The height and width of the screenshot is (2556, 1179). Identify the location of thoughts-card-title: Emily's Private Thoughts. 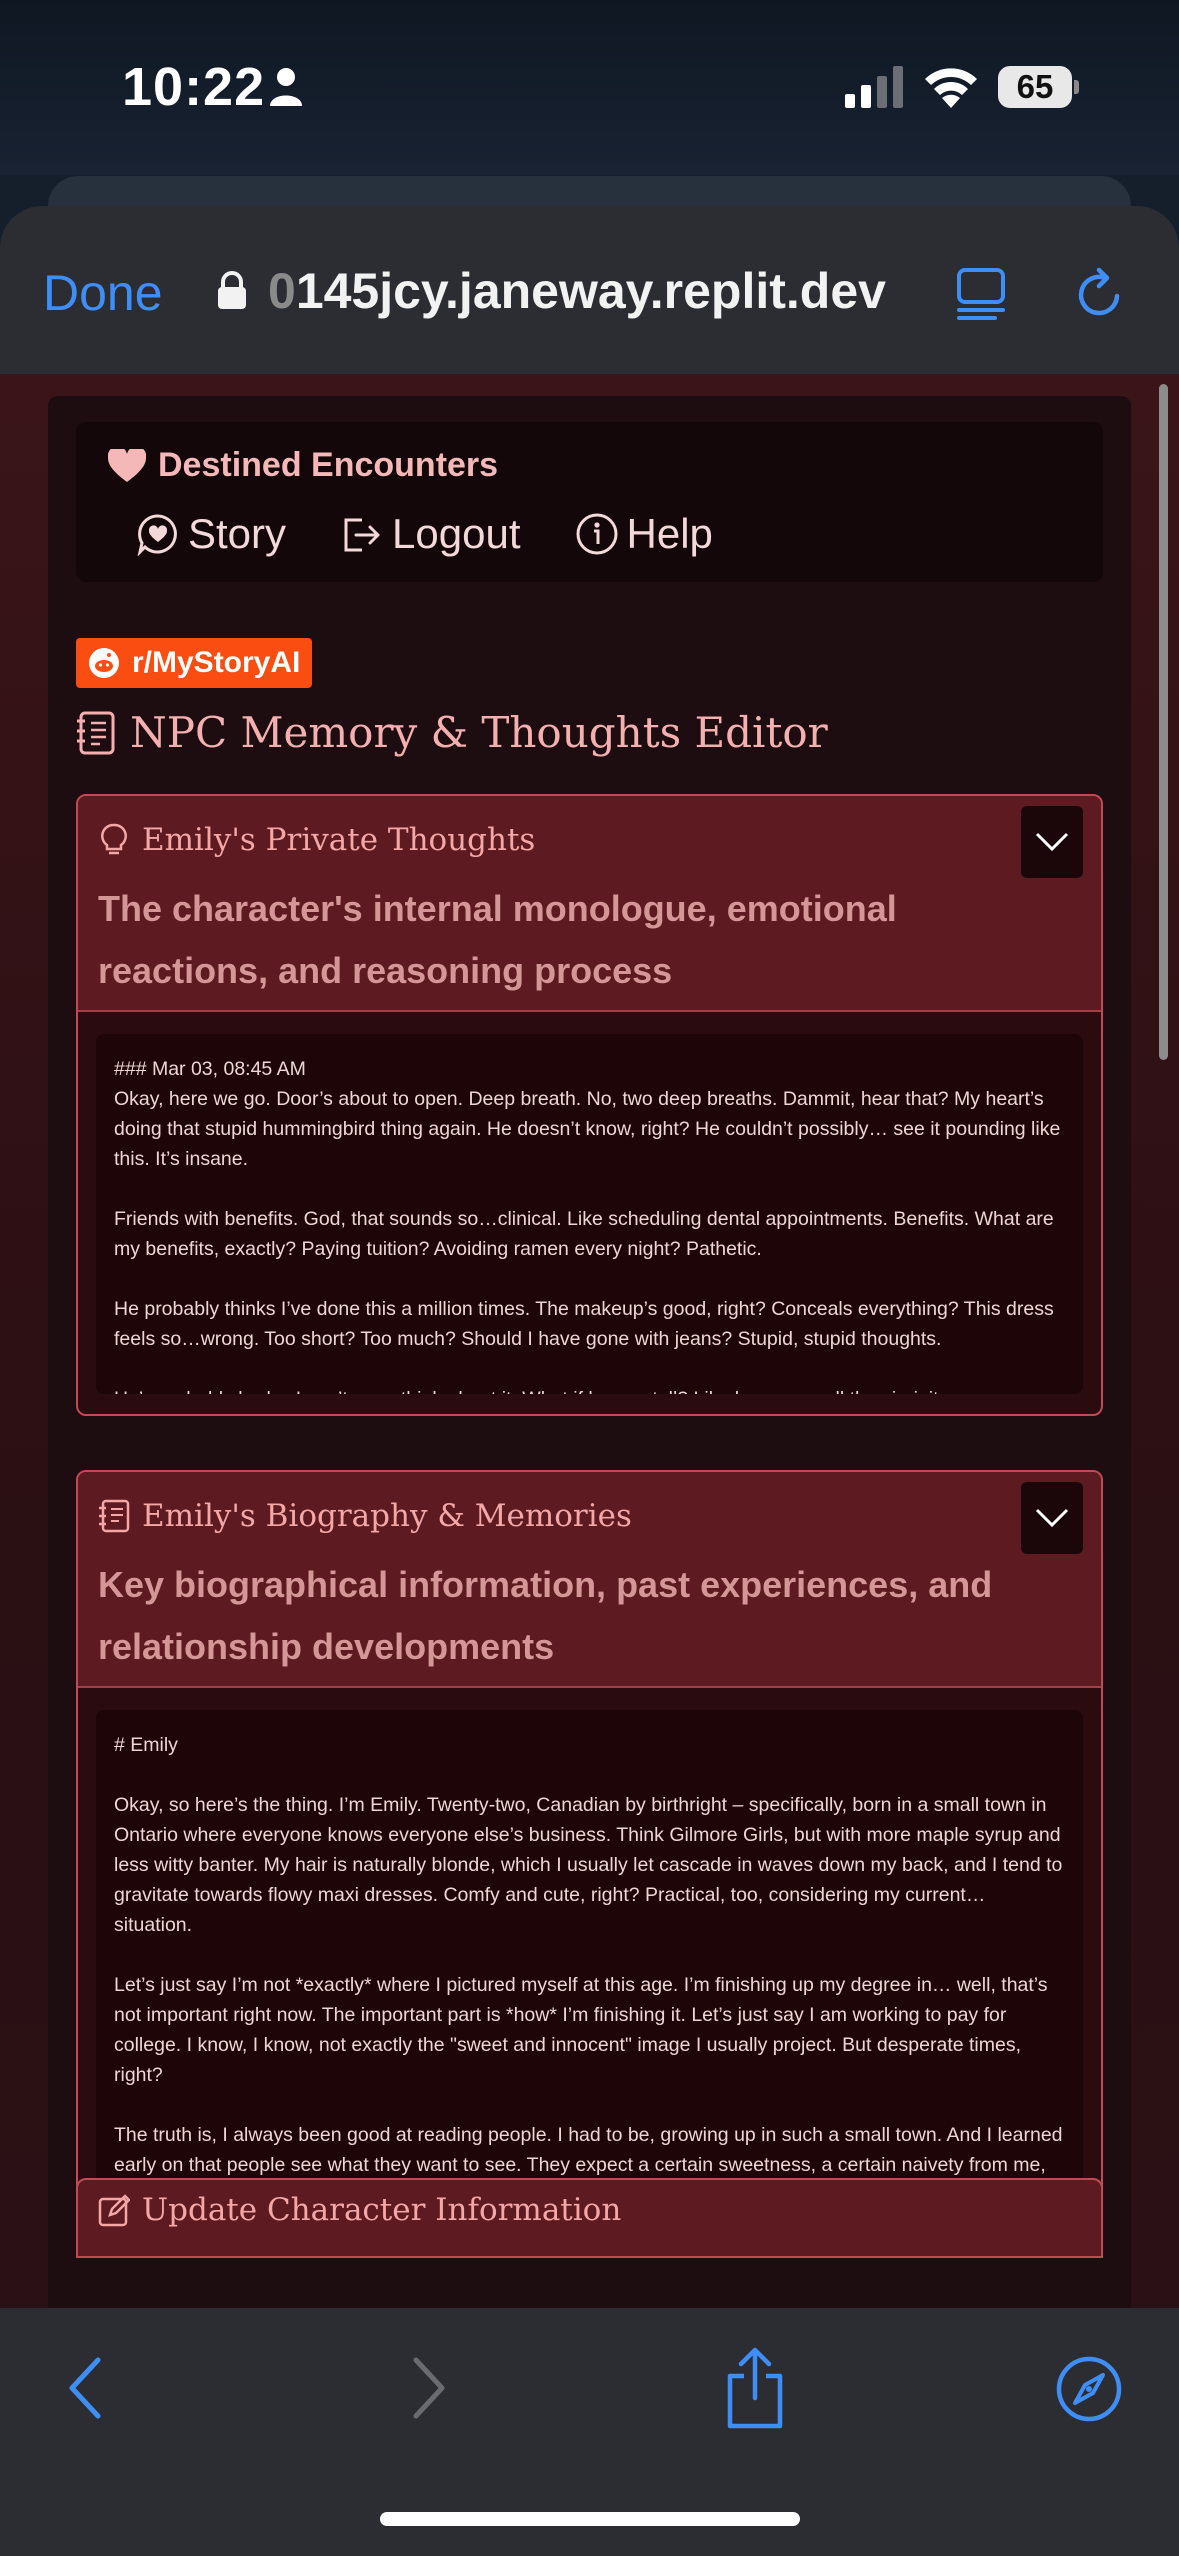
(316, 840).